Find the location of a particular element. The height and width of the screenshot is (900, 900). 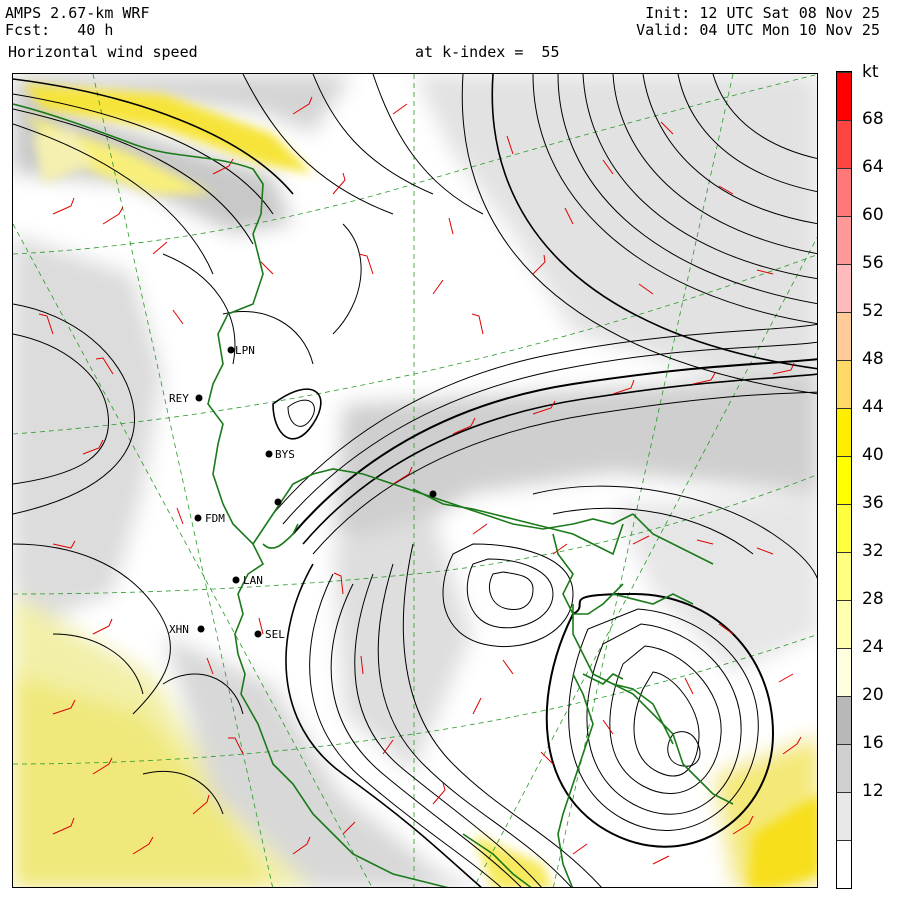

model-forecast-header: AMPS 2.67-km WRF Fcst: 40 h is located at coordinates (77, 22).